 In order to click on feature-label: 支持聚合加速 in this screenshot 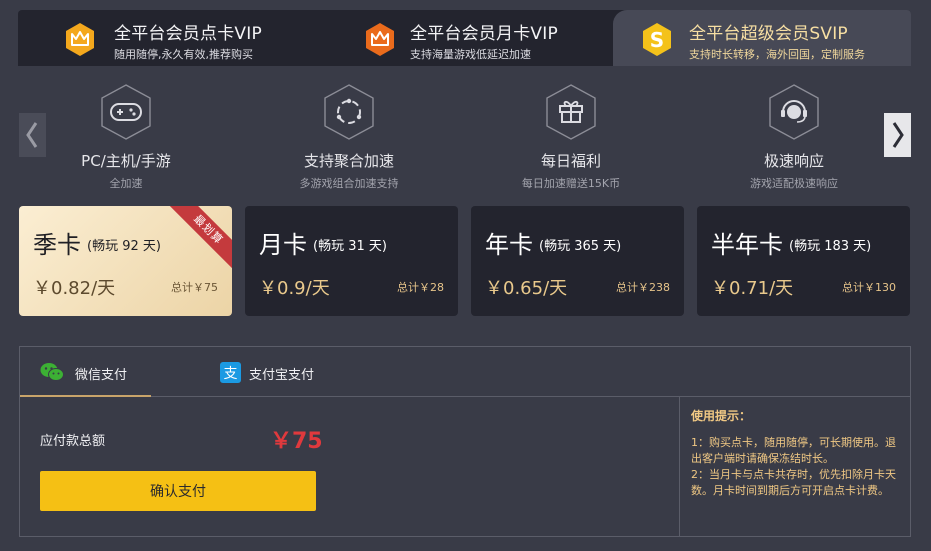, I will do `click(348, 161)`.